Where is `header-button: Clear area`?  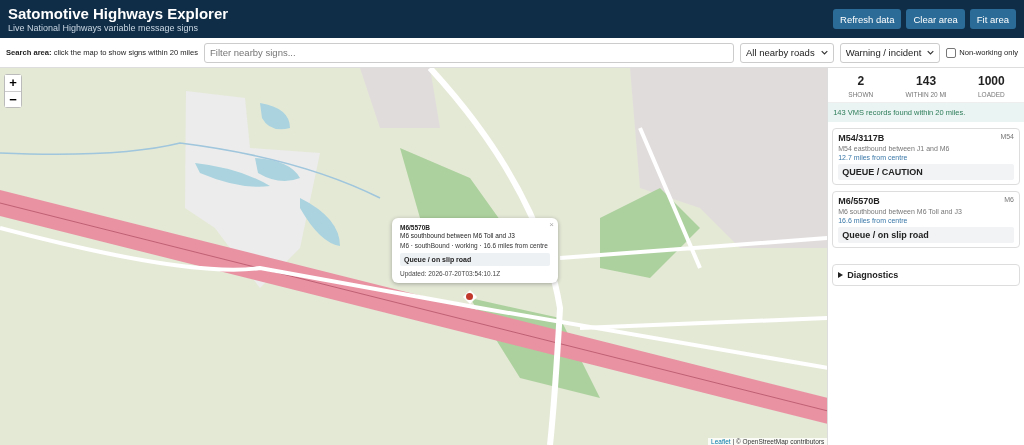 header-button: Clear area is located at coordinates (935, 19).